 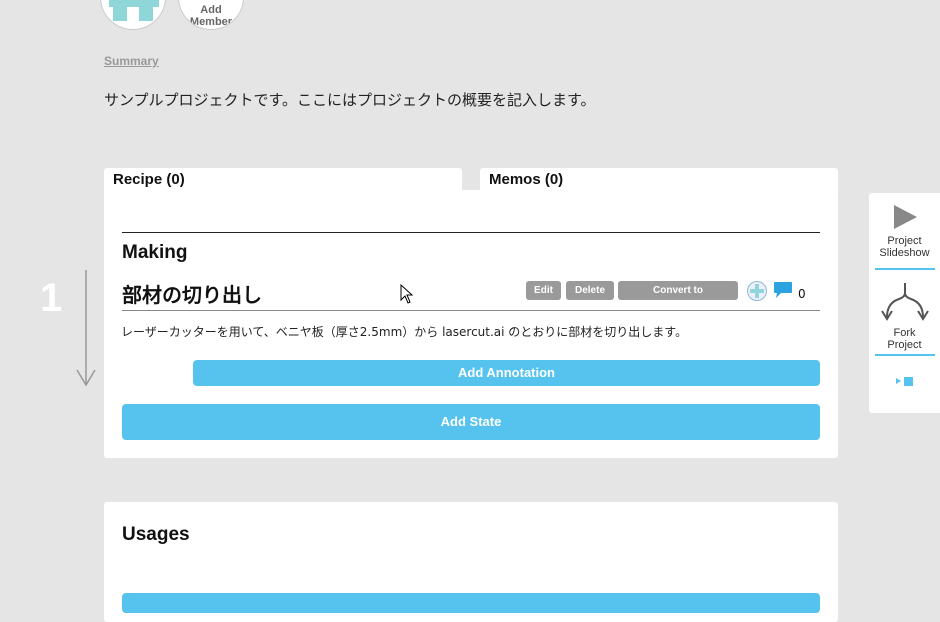 What do you see at coordinates (659, 180) in the screenshot?
I see `tab-memos: Memos (0)` at bounding box center [659, 180].